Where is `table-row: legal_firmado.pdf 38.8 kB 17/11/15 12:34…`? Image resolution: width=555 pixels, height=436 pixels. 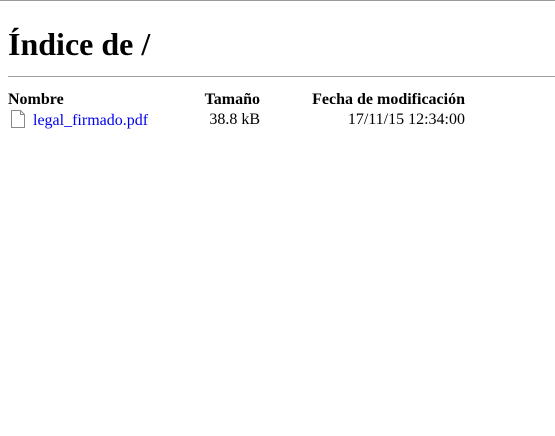 table-row: legal_firmado.pdf 38.8 kB 17/11/15 12:34… is located at coordinates (236, 120).